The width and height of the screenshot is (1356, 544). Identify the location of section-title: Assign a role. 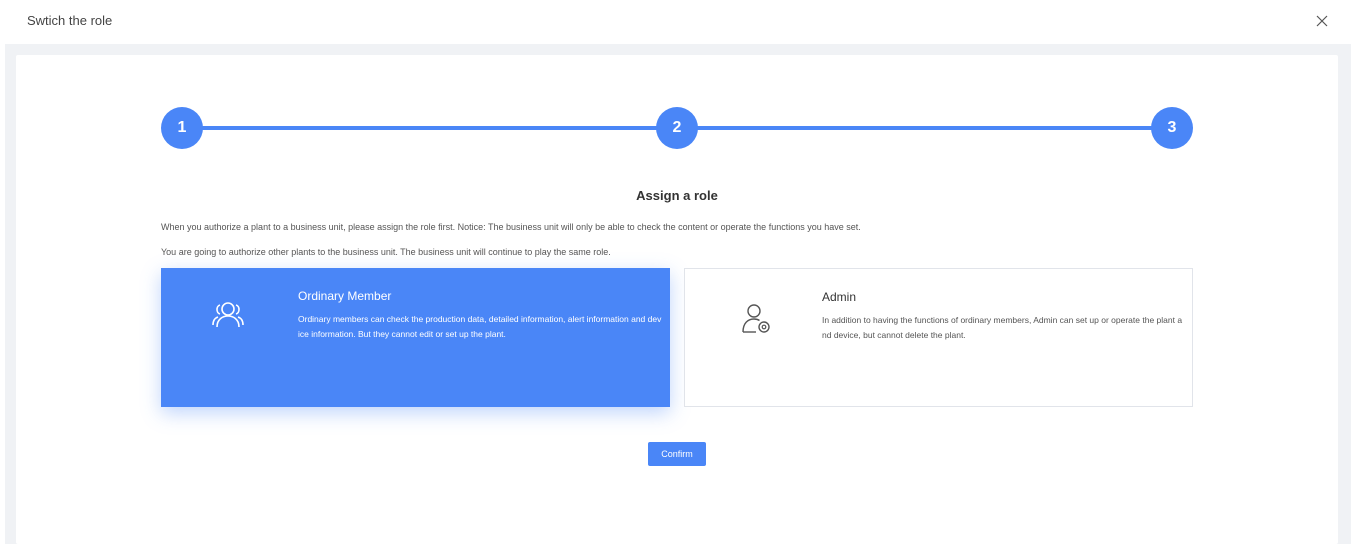
(677, 195).